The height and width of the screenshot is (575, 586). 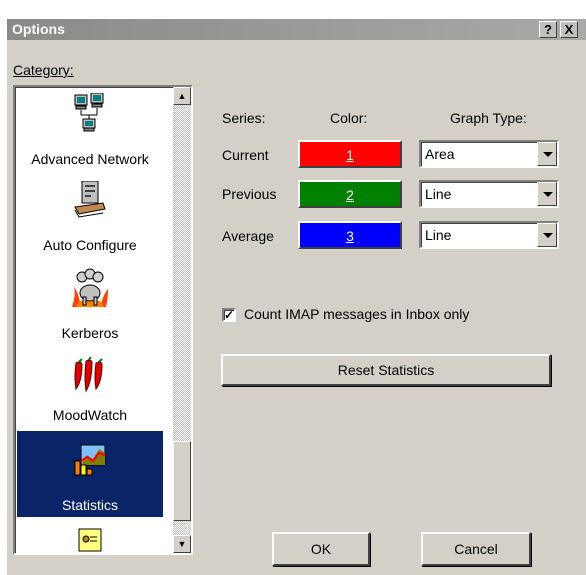 I want to click on category-item-label: Auto Configure, so click(x=90, y=245).